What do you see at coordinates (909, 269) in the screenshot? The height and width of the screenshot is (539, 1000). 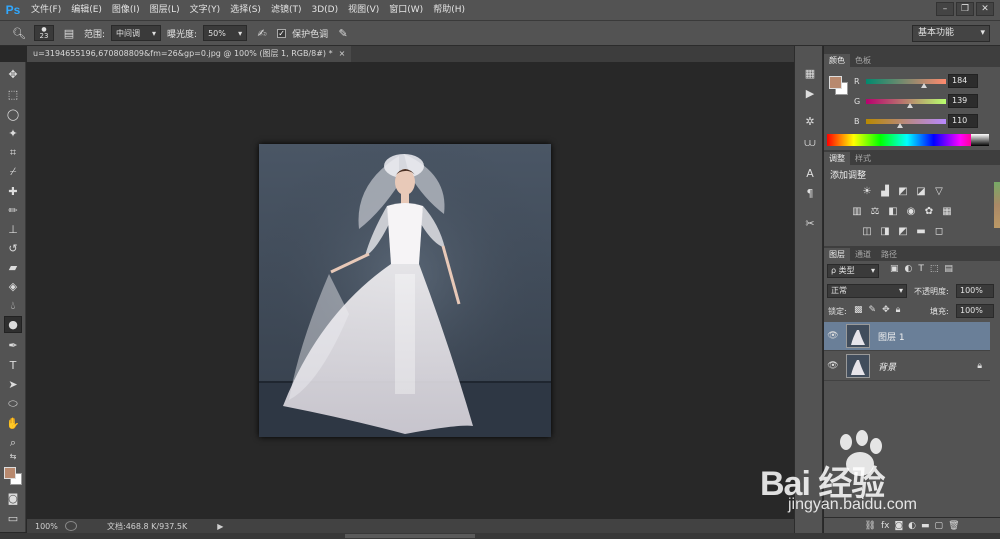 I see `adjustment-filter-icon: ◐` at bounding box center [909, 269].